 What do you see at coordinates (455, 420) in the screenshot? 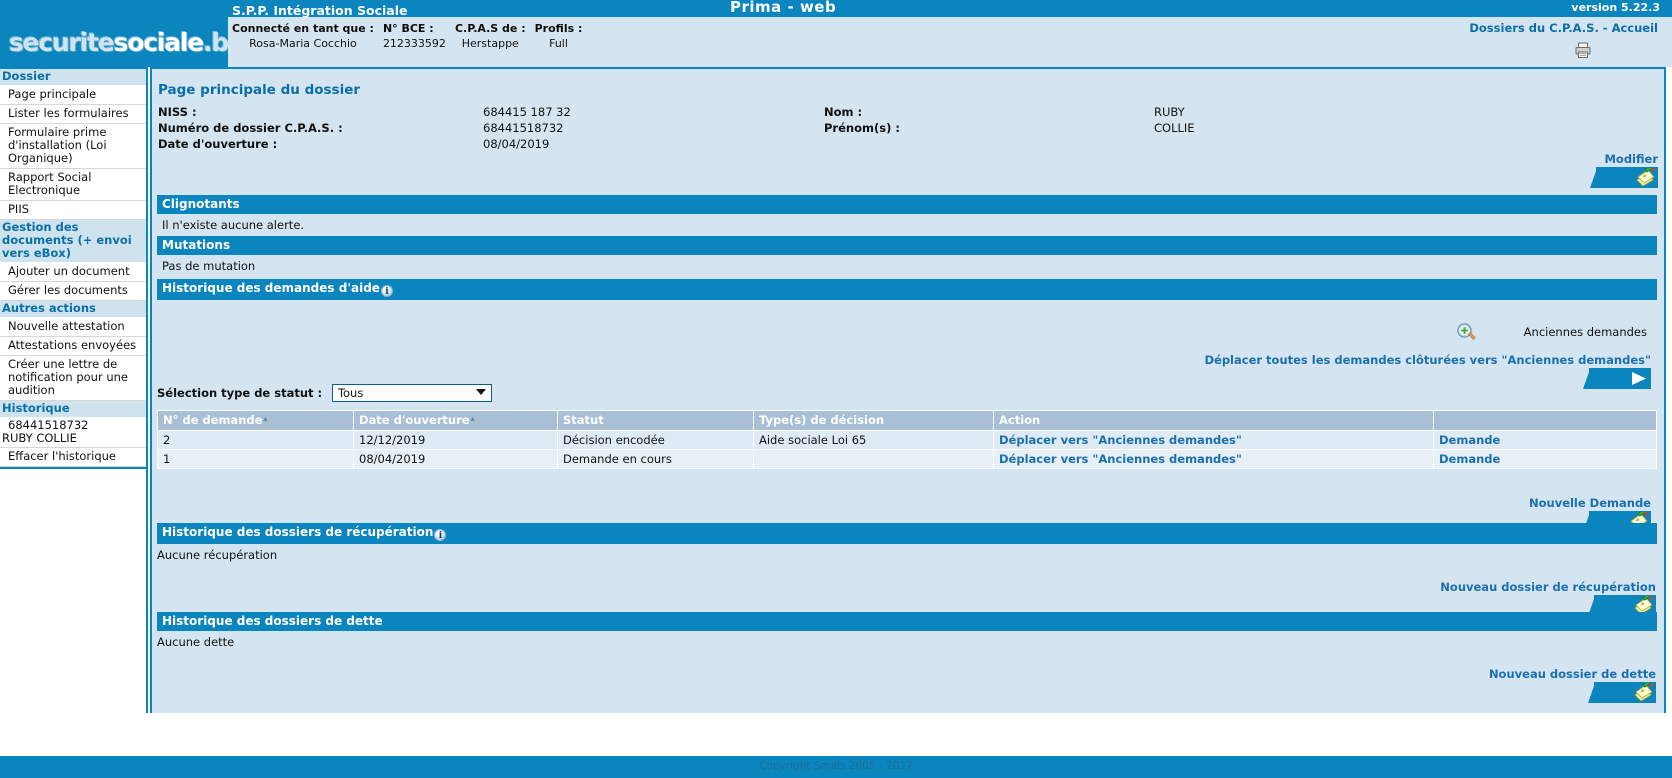
I see `col-date: Date d'ouverture ▴` at bounding box center [455, 420].